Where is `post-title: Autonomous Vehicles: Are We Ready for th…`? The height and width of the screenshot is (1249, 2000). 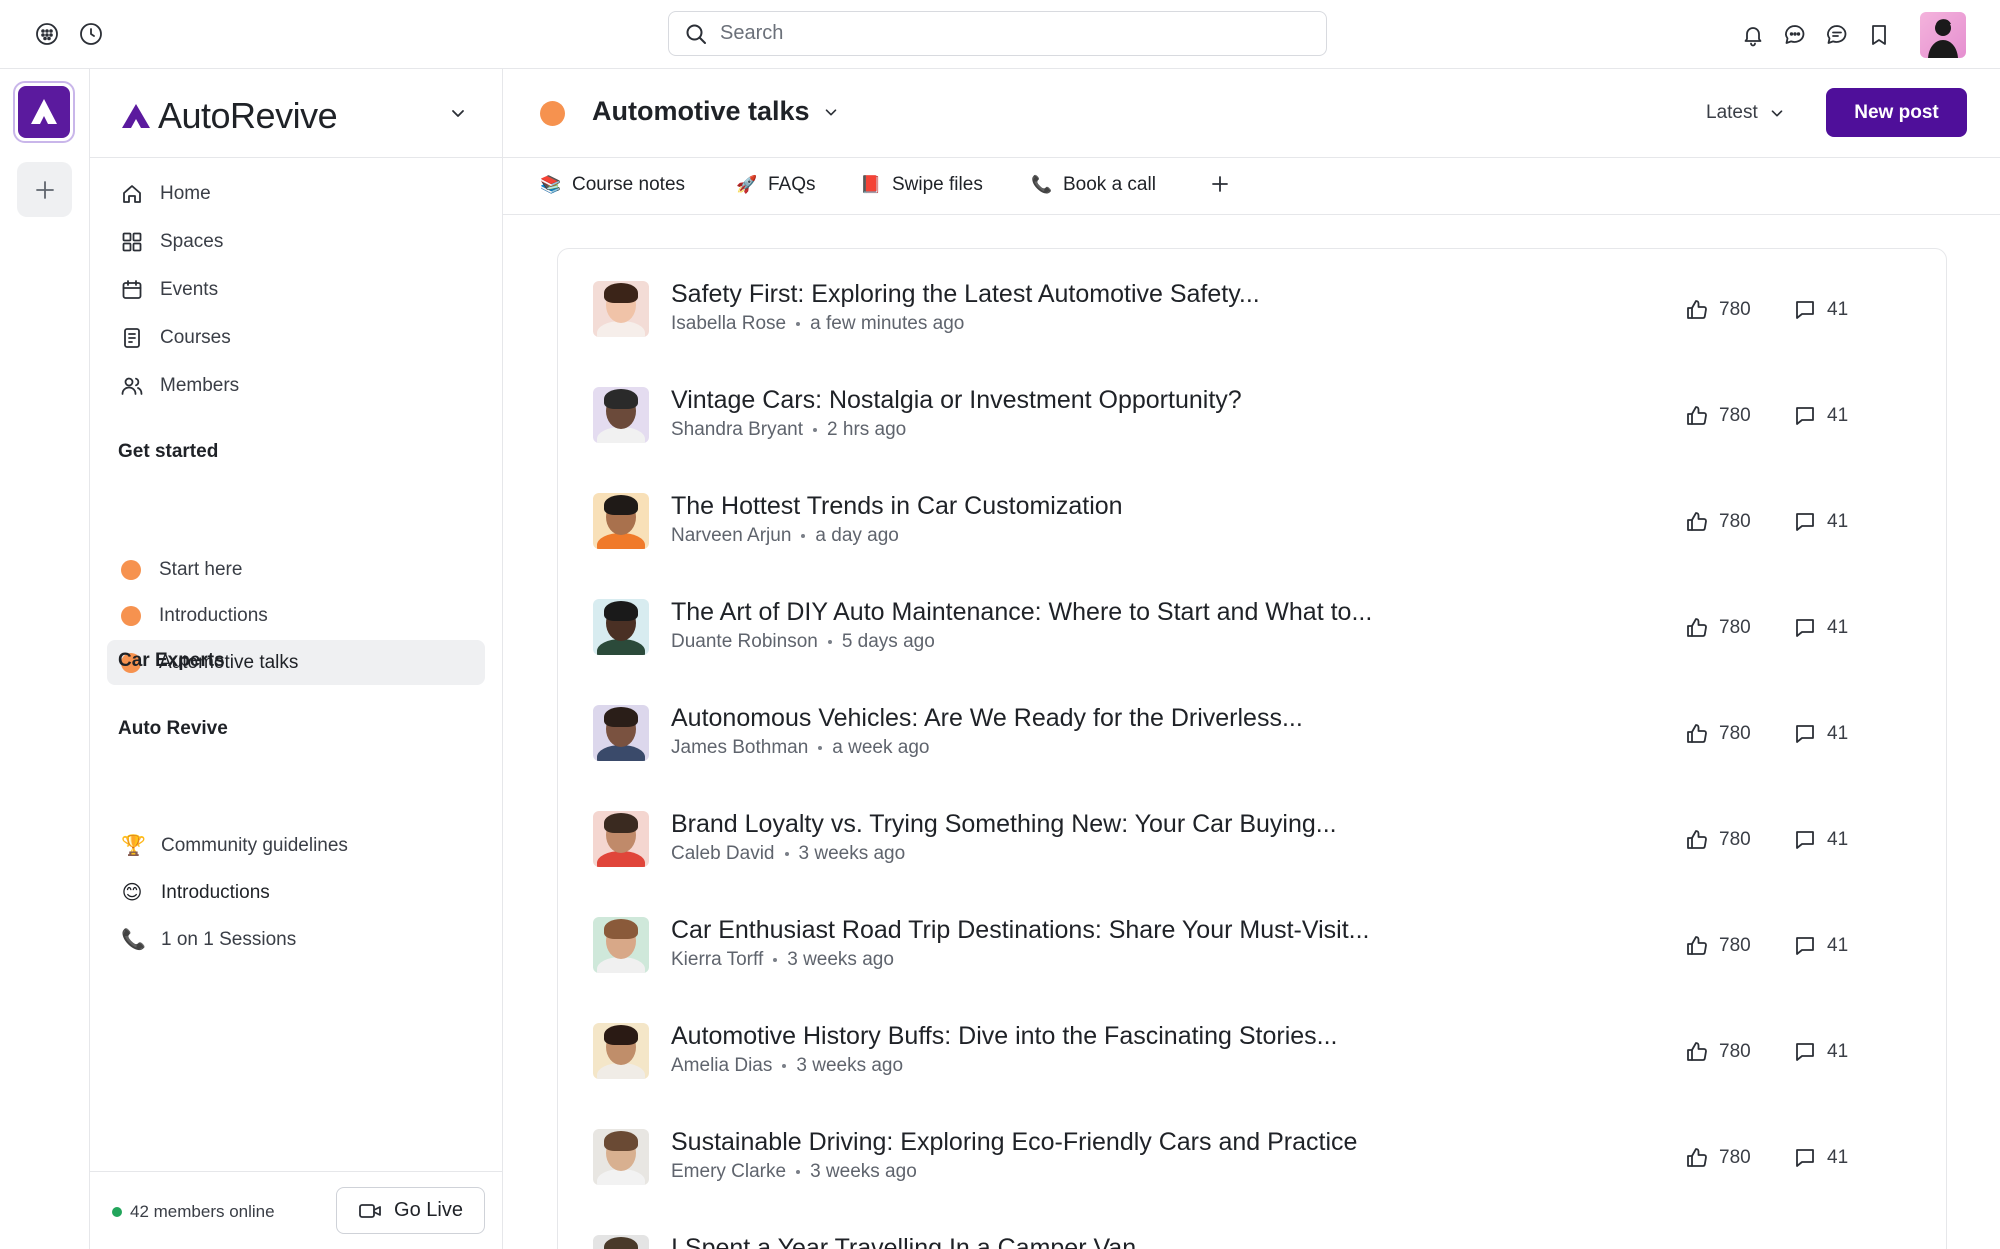 post-title: Autonomous Vehicles: Are We Ready for th… is located at coordinates (987, 718).